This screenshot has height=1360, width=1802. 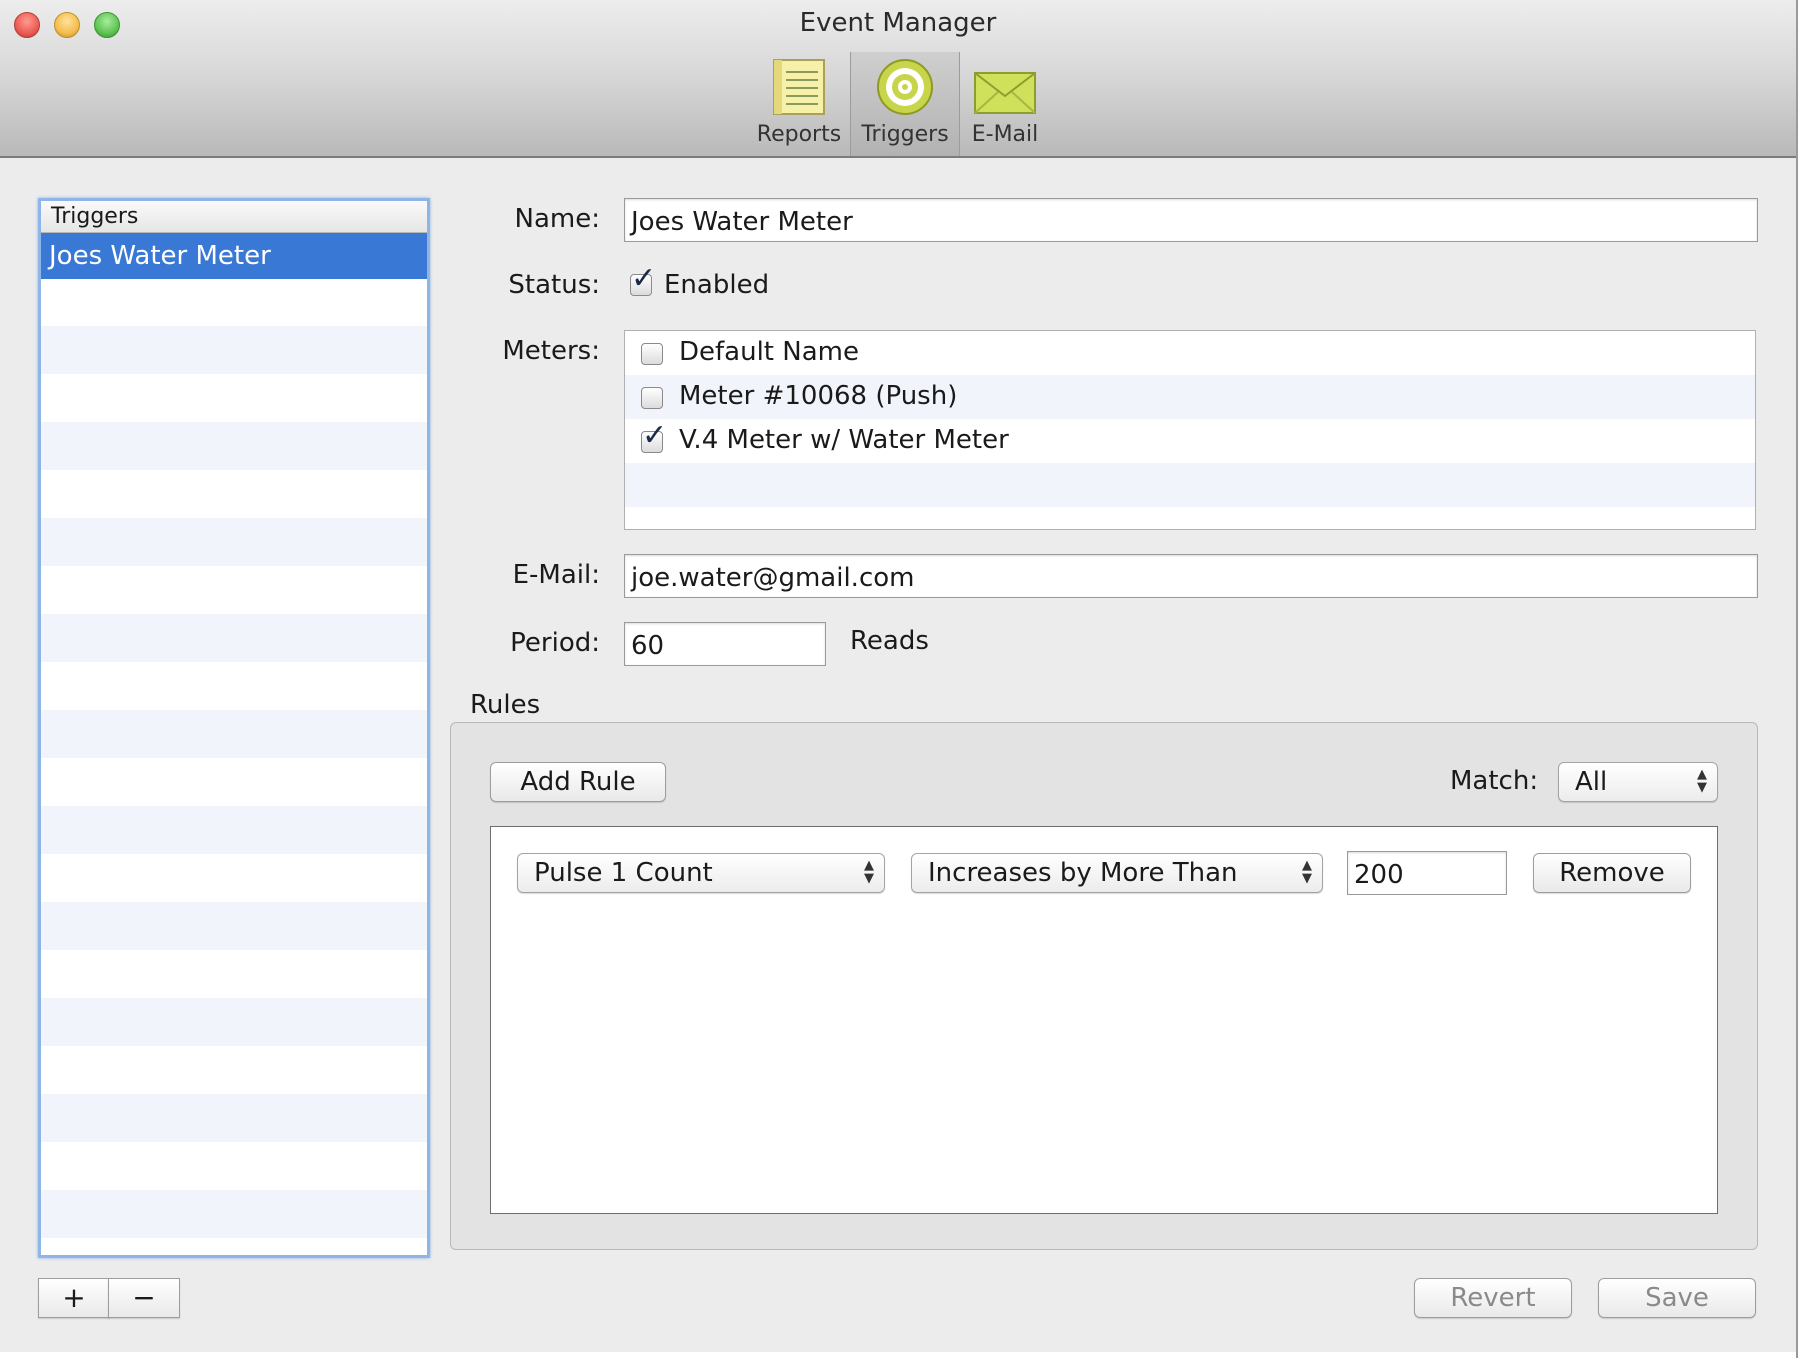 I want to click on toolbar-triggers-label: Triggers, so click(x=905, y=134).